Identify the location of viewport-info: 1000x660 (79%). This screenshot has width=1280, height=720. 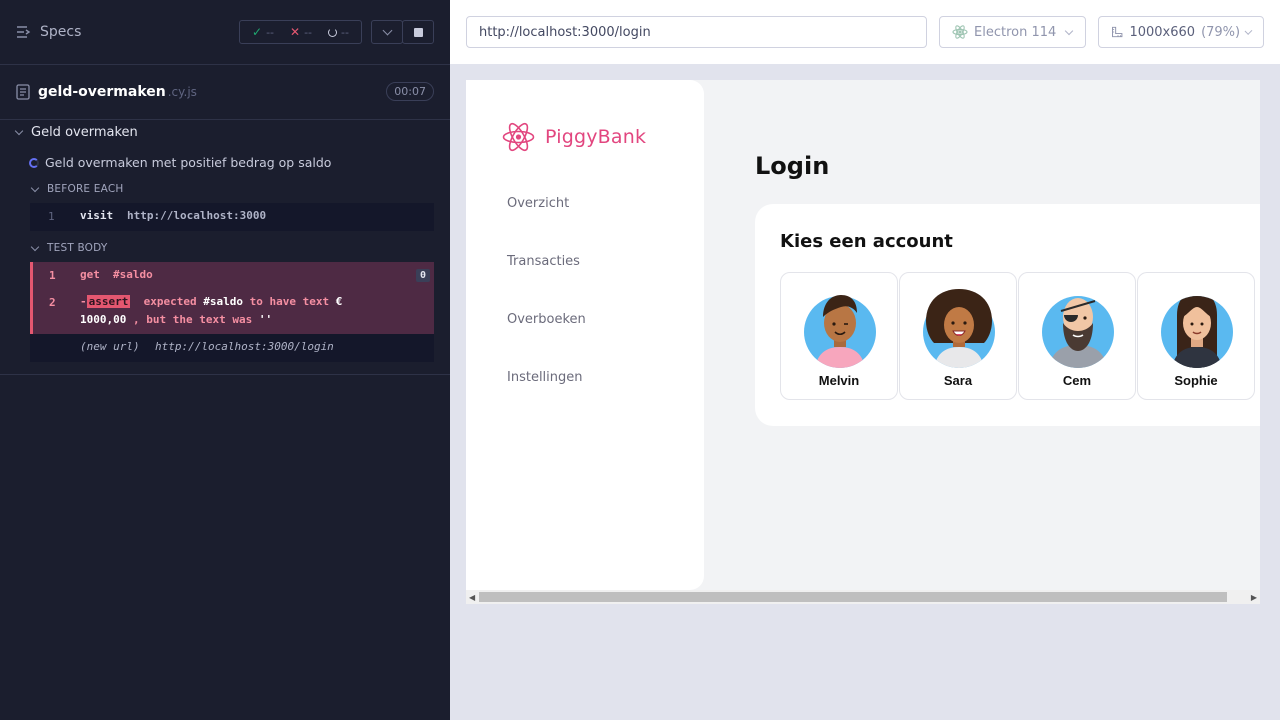
(1181, 32).